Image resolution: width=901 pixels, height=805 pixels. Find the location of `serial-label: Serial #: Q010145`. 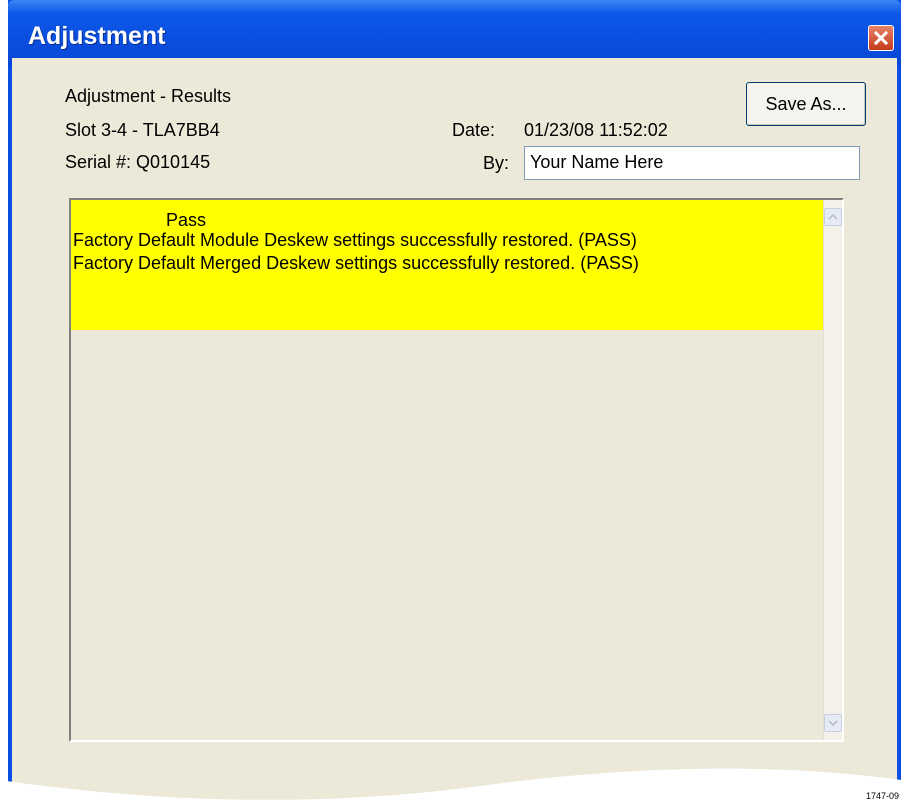

serial-label: Serial #: Q010145 is located at coordinates (138, 162).